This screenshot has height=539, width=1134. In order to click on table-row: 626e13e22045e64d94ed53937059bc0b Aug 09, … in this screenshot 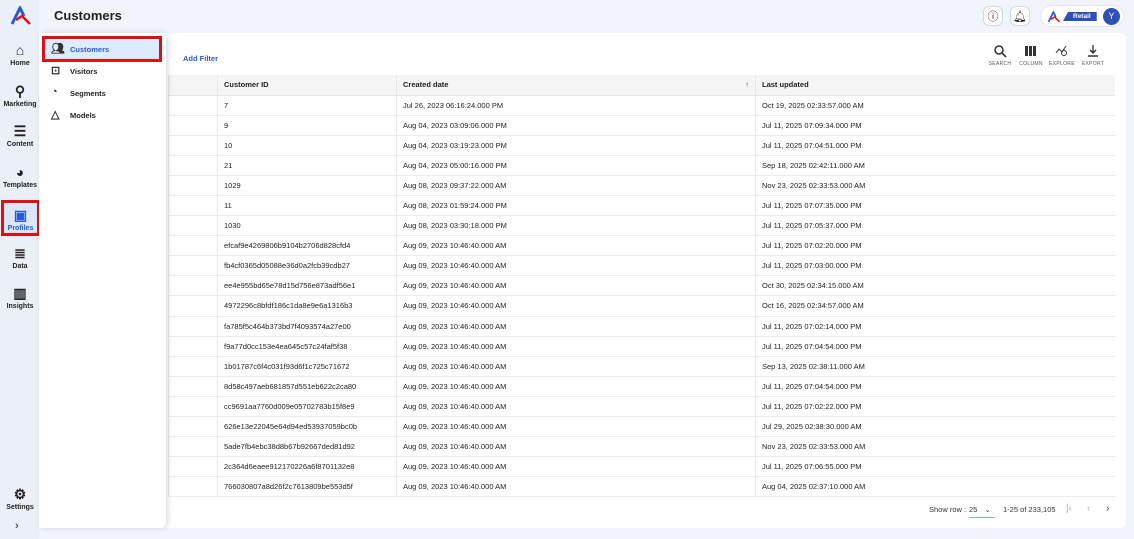, I will do `click(641, 427)`.